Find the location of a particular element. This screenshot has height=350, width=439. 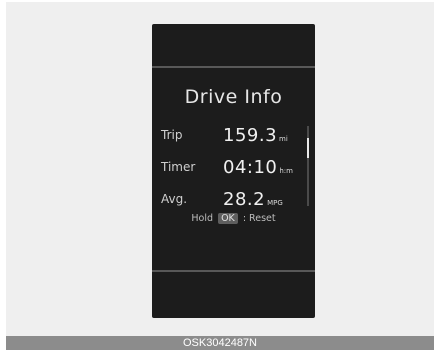

timer-unit: h:m is located at coordinates (286, 171).